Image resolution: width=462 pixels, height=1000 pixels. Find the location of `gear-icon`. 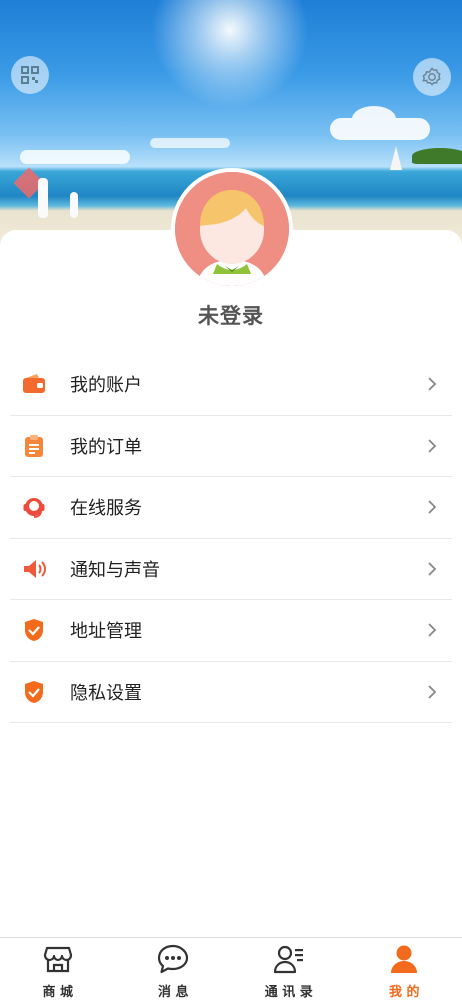

gear-icon is located at coordinates (431, 76).